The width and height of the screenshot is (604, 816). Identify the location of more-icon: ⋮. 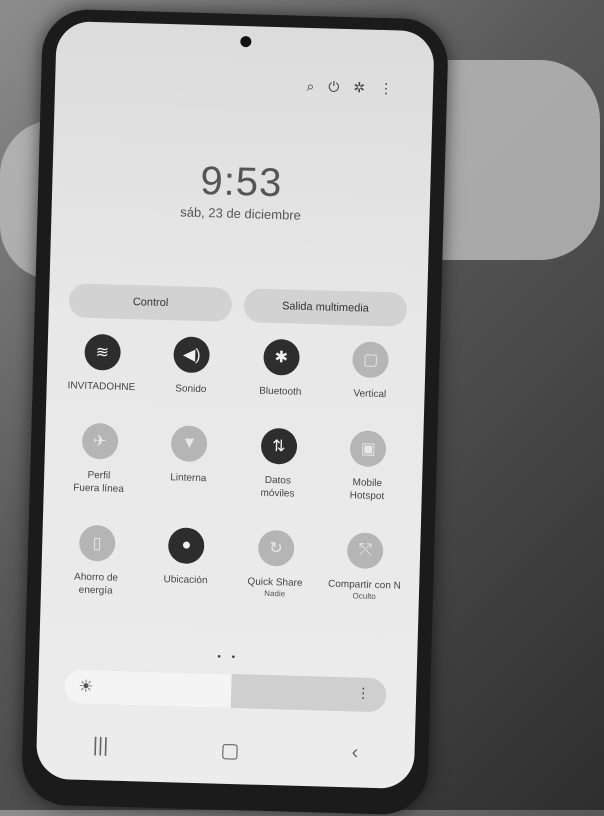
(386, 88).